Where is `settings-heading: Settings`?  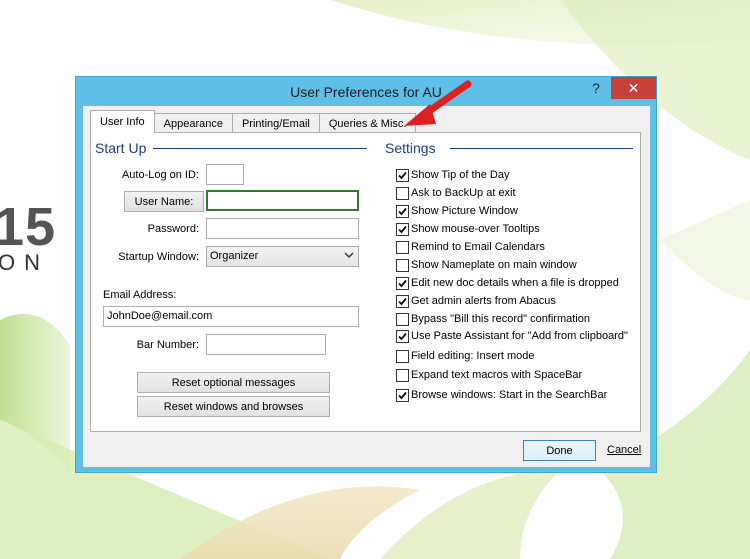
settings-heading: Settings is located at coordinates (410, 148).